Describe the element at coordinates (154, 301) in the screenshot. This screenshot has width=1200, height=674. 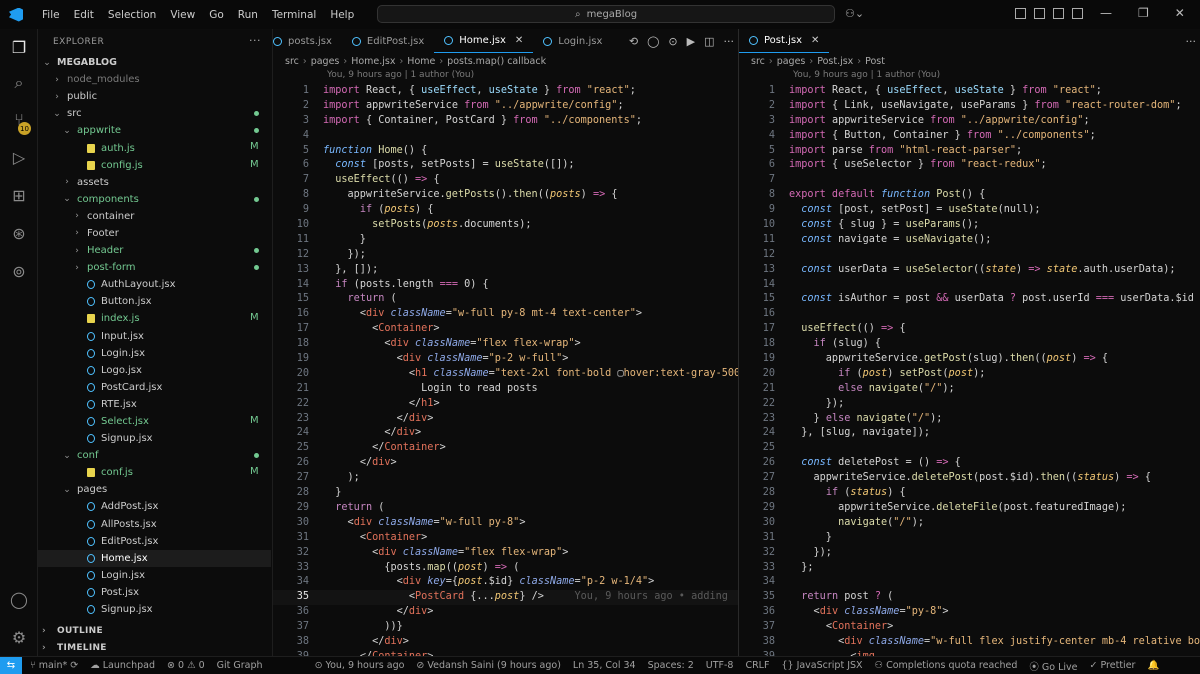
I see `file-item: Button.jsx` at that location.